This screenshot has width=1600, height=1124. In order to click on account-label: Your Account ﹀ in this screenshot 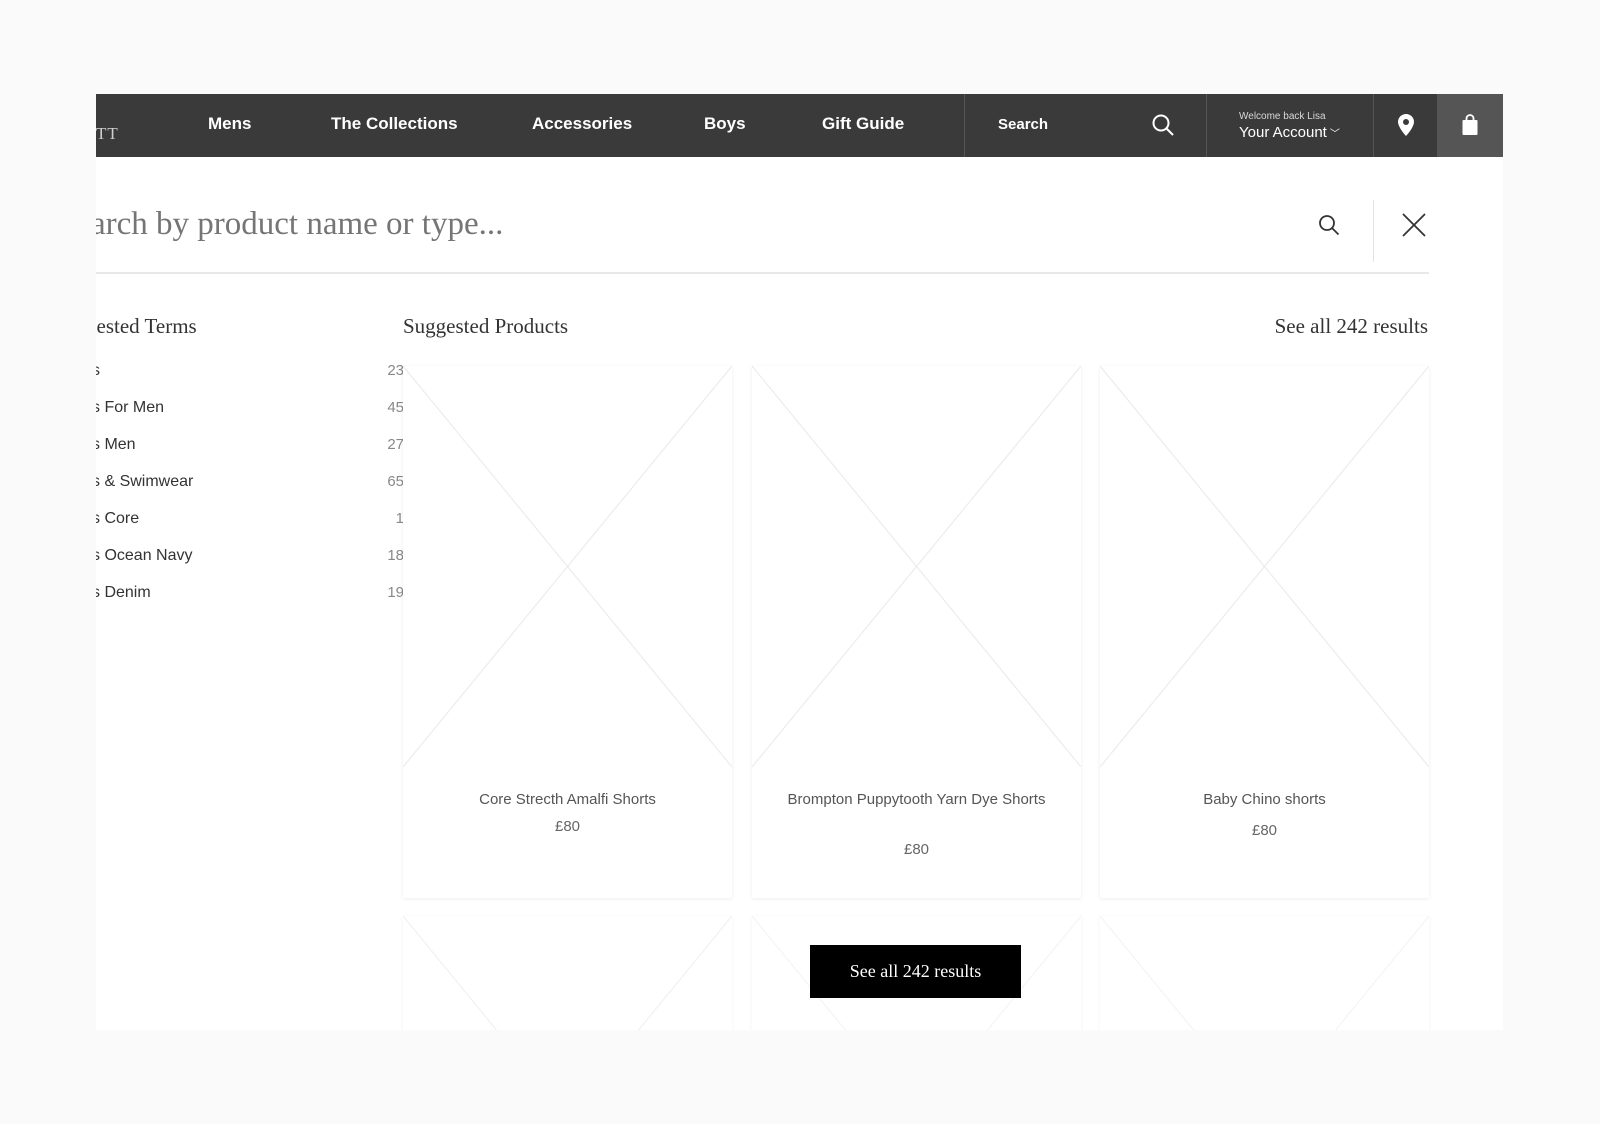, I will do `click(1289, 132)`.